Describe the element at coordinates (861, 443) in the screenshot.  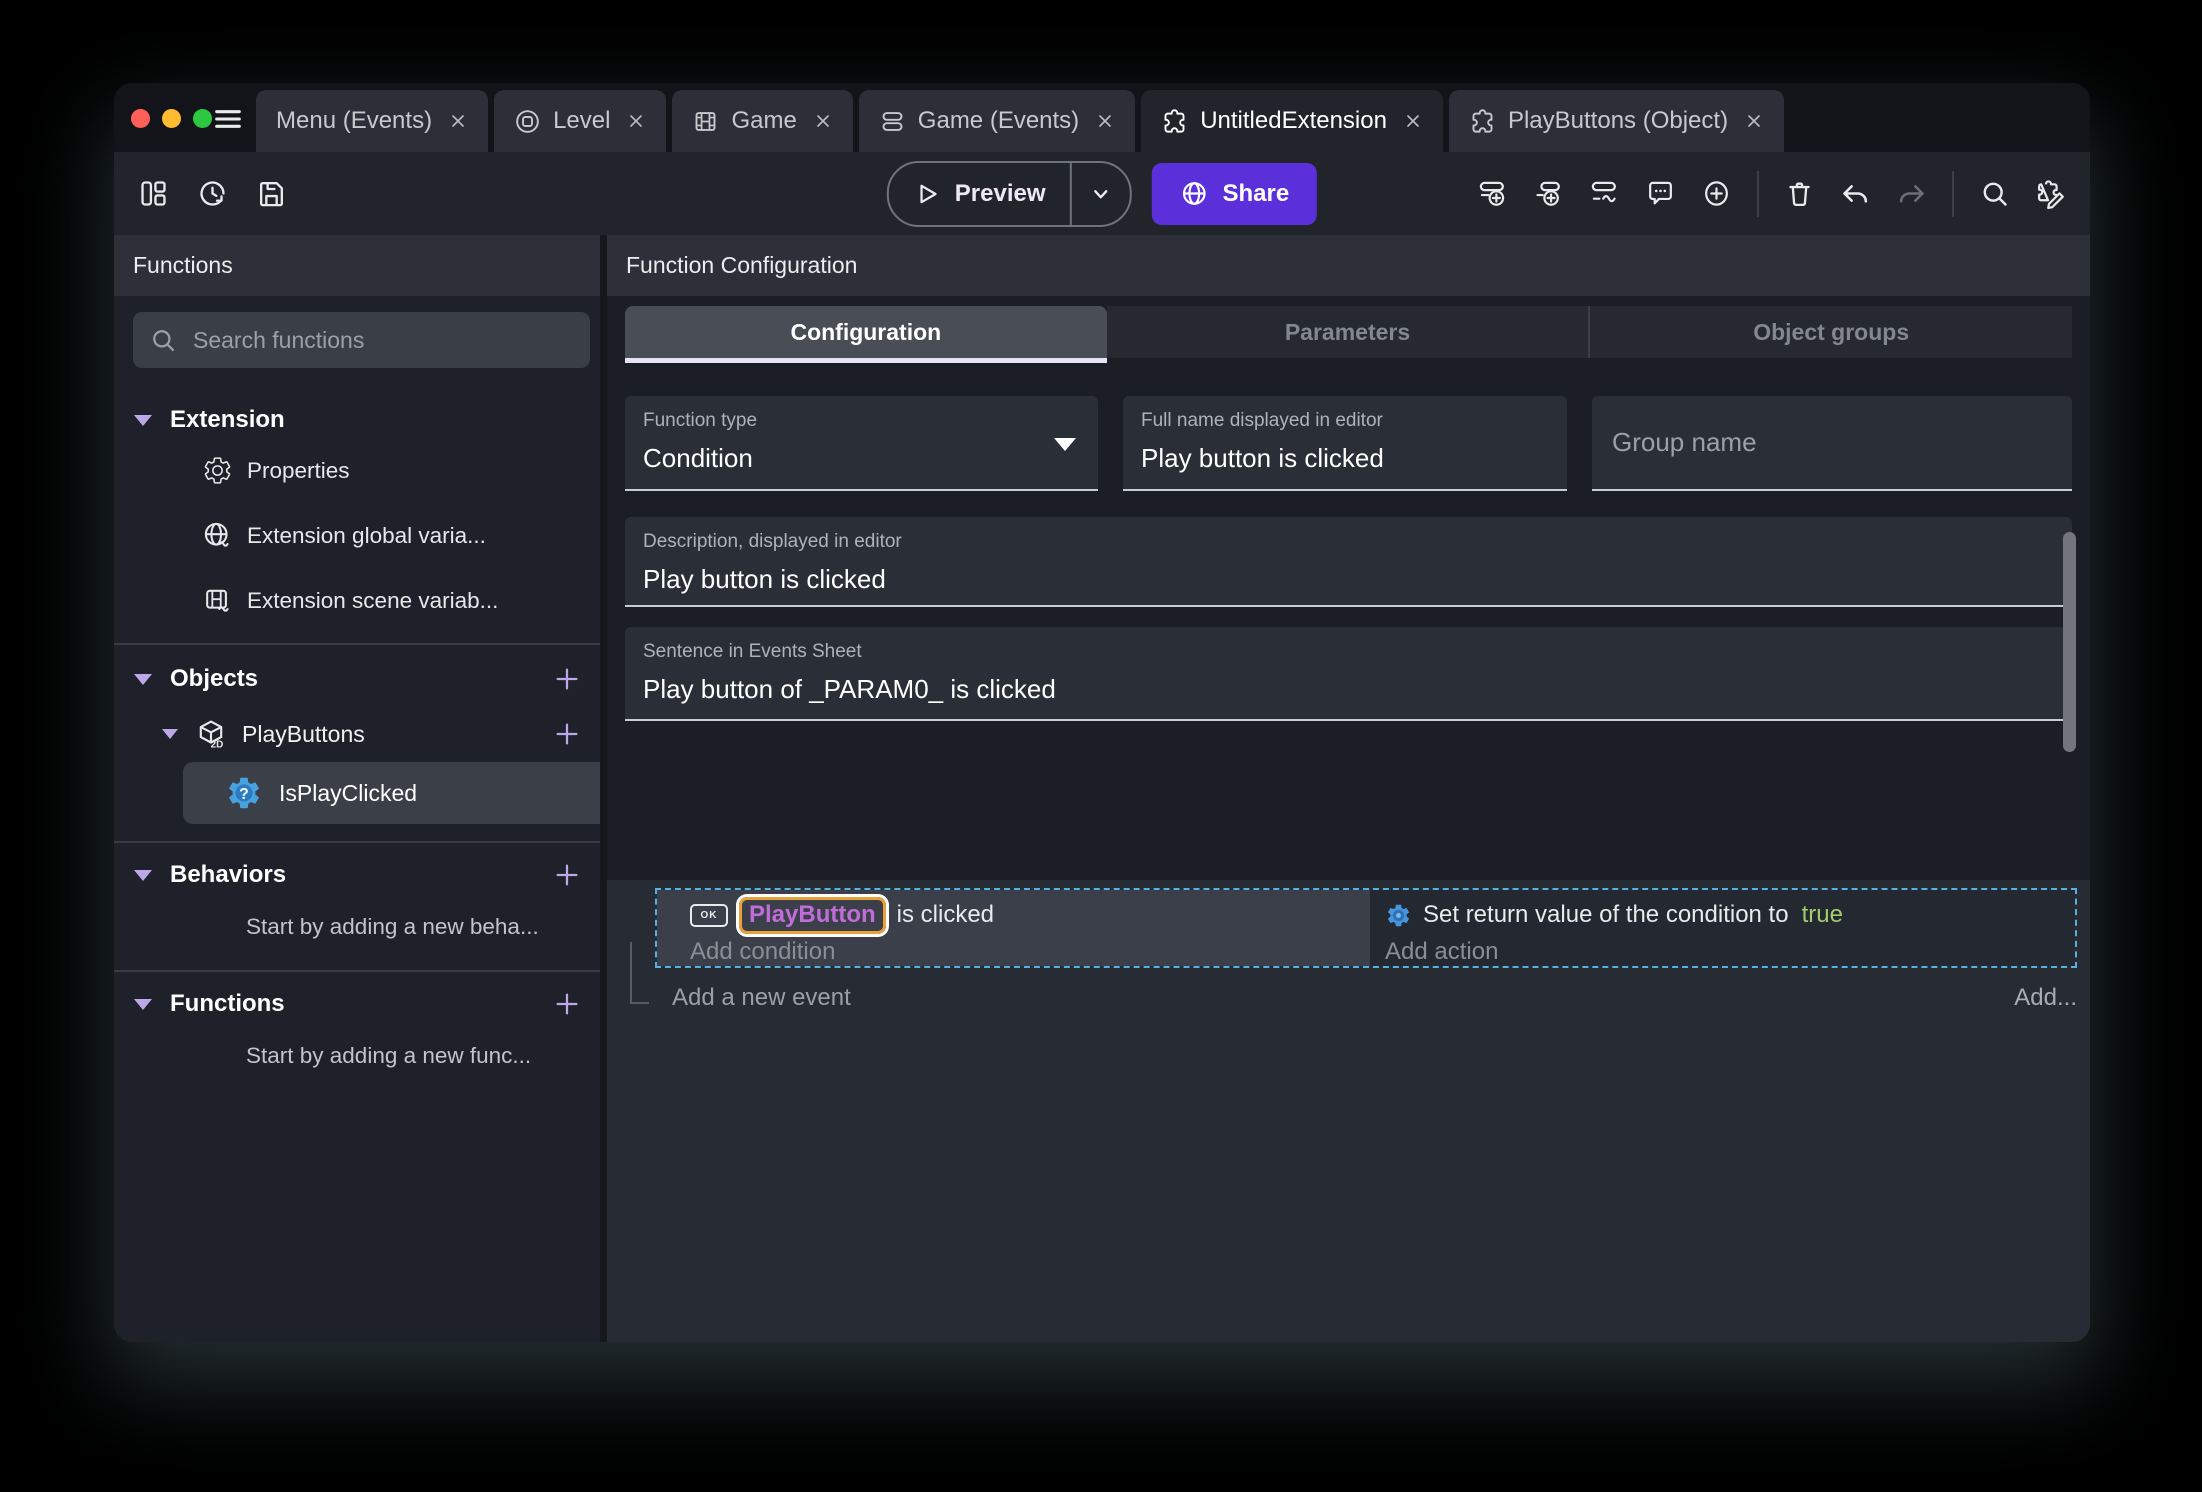
I see `function-type-field: Function type Condition` at that location.